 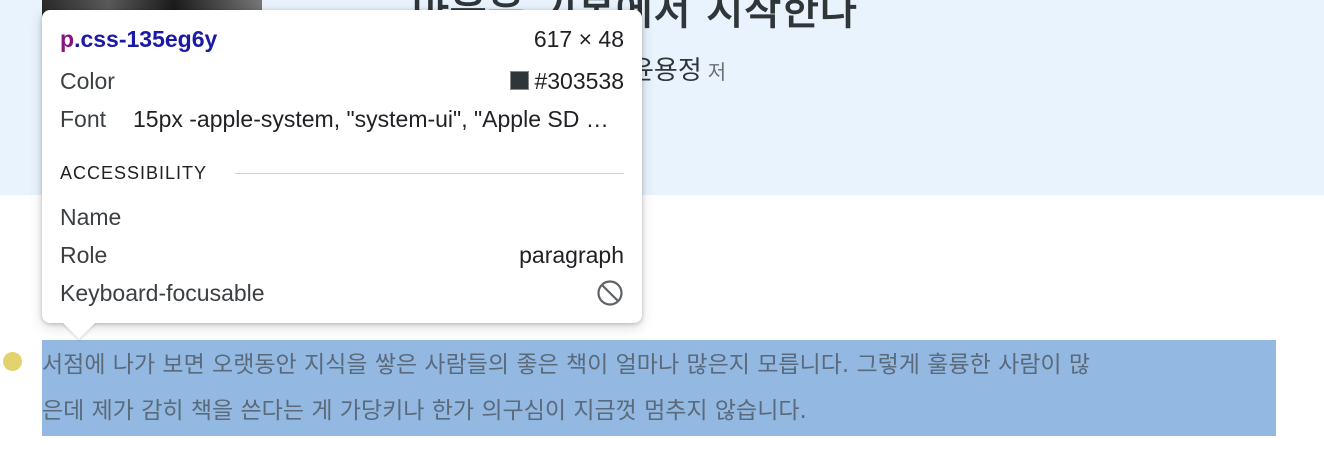 I want to click on name-label: Name, so click(x=91, y=217).